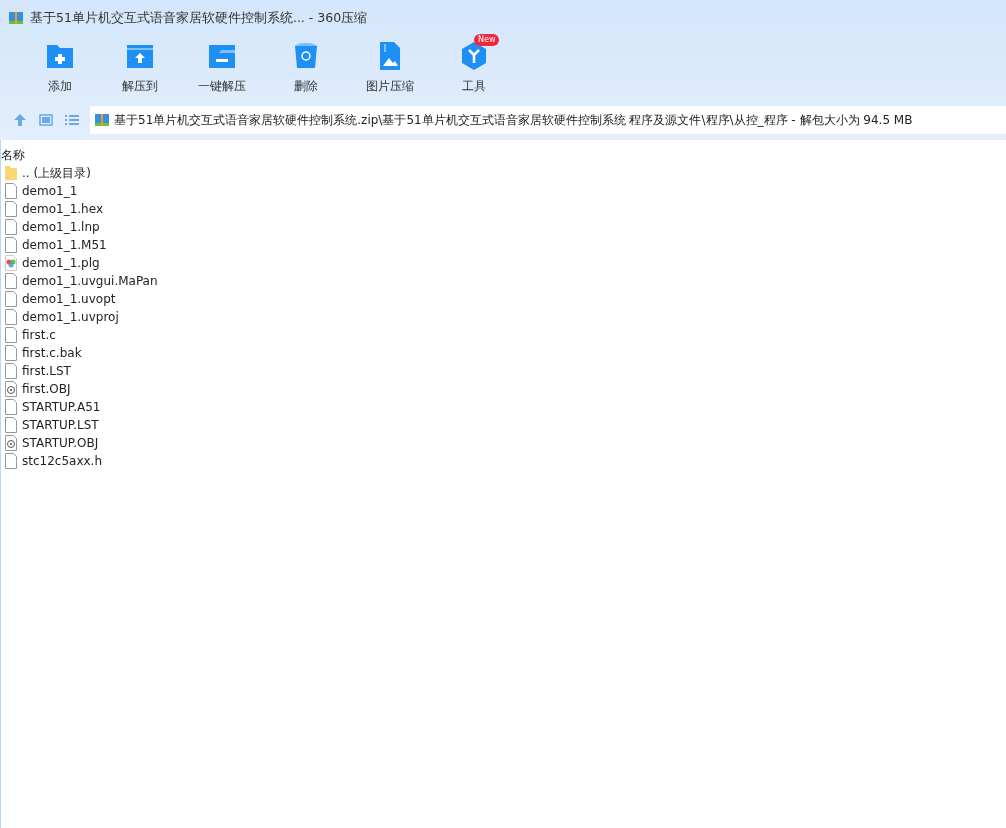  Describe the element at coordinates (222, 68) in the screenshot. I see `toolbar-button: 一键解压` at that location.